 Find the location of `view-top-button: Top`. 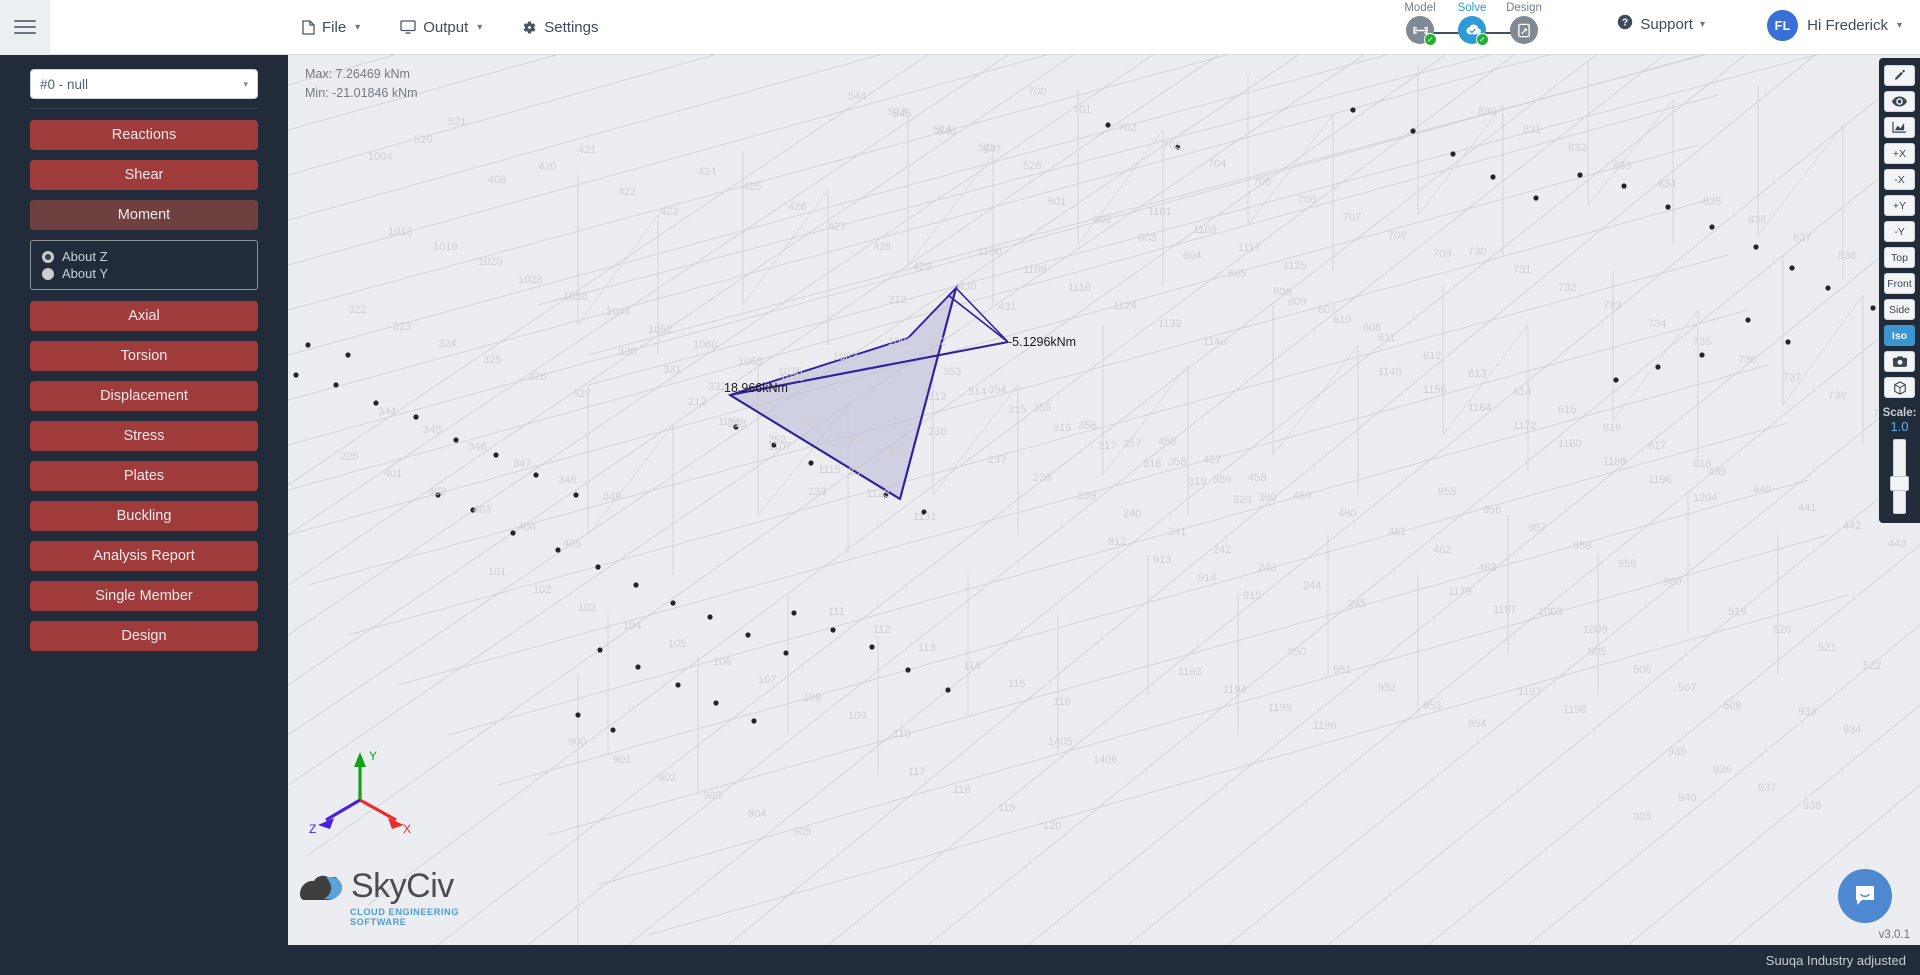

view-top-button: Top is located at coordinates (1899, 257).